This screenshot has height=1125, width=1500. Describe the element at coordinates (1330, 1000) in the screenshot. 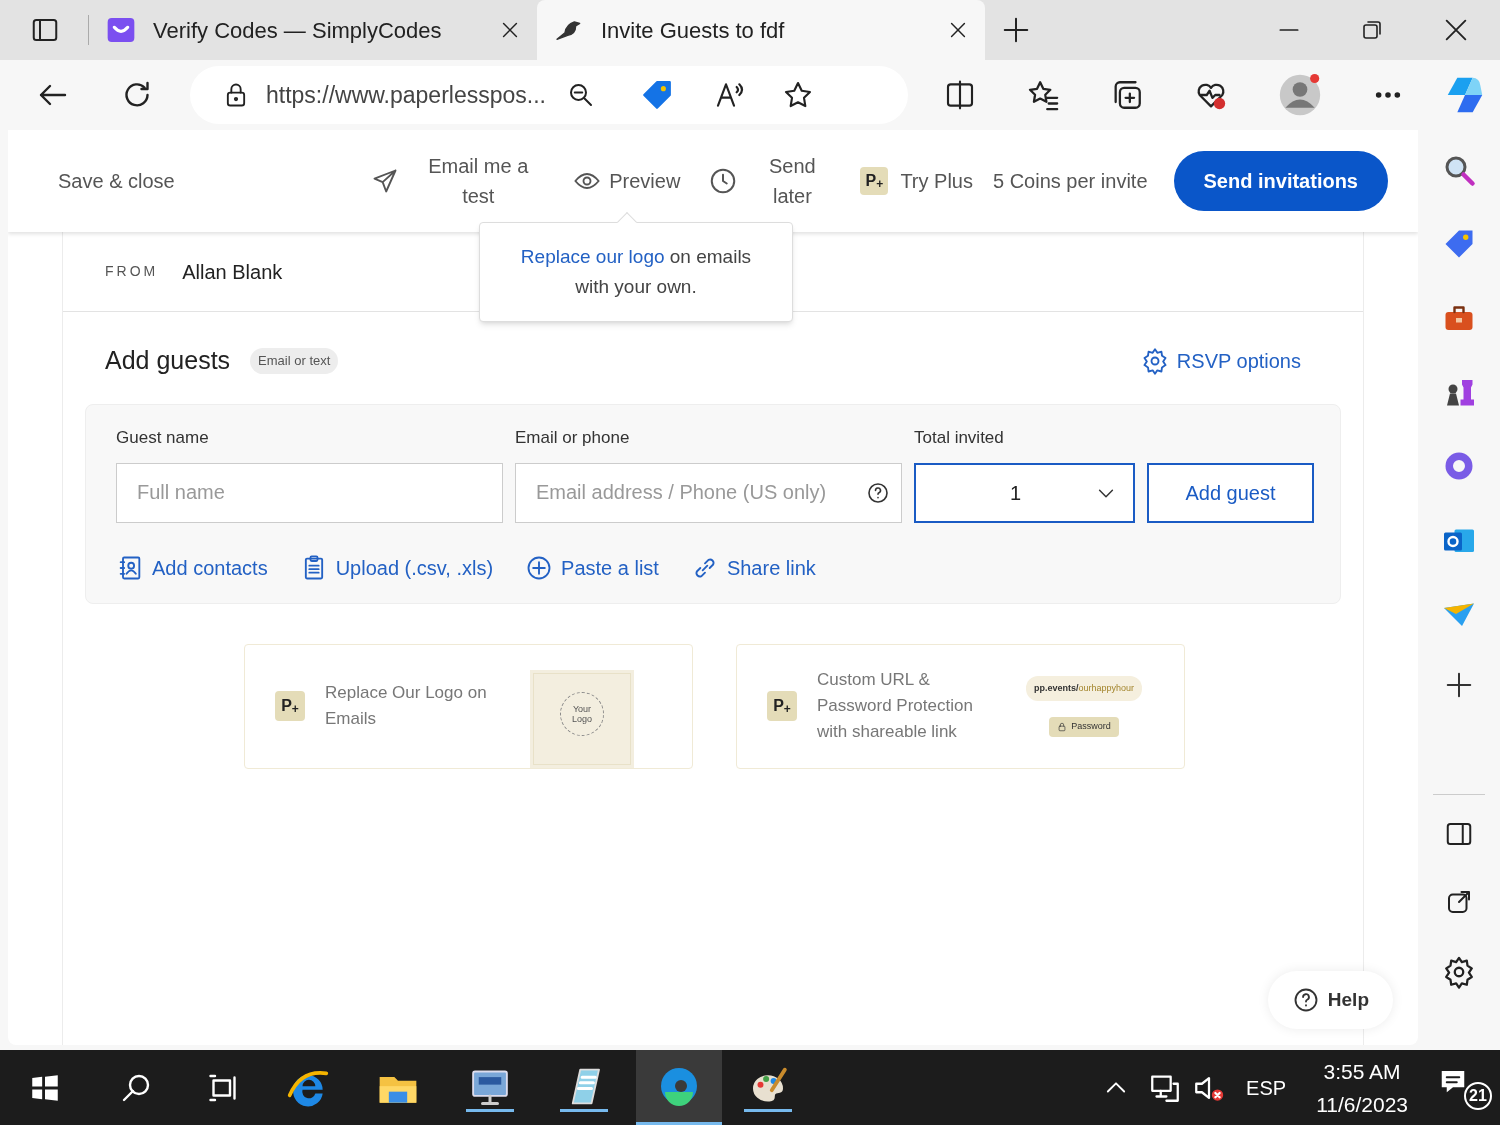

I see `help-button: Help` at that location.